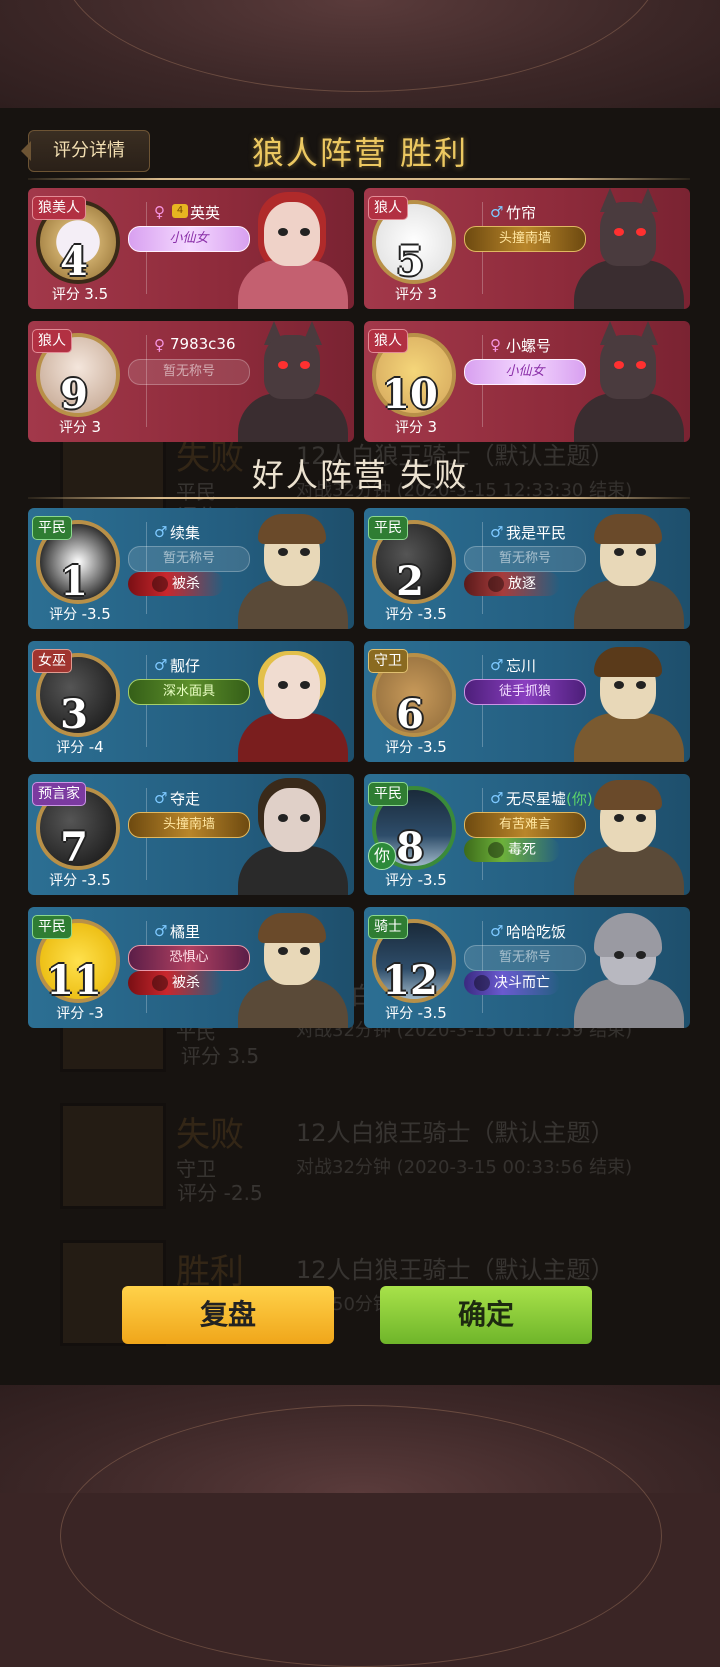  I want to click on player-card-seat-12: 骑士 12 评分 -3.5 ♂ 哈哈吃饭 暂无称号 决斗而亡, so click(527, 967).